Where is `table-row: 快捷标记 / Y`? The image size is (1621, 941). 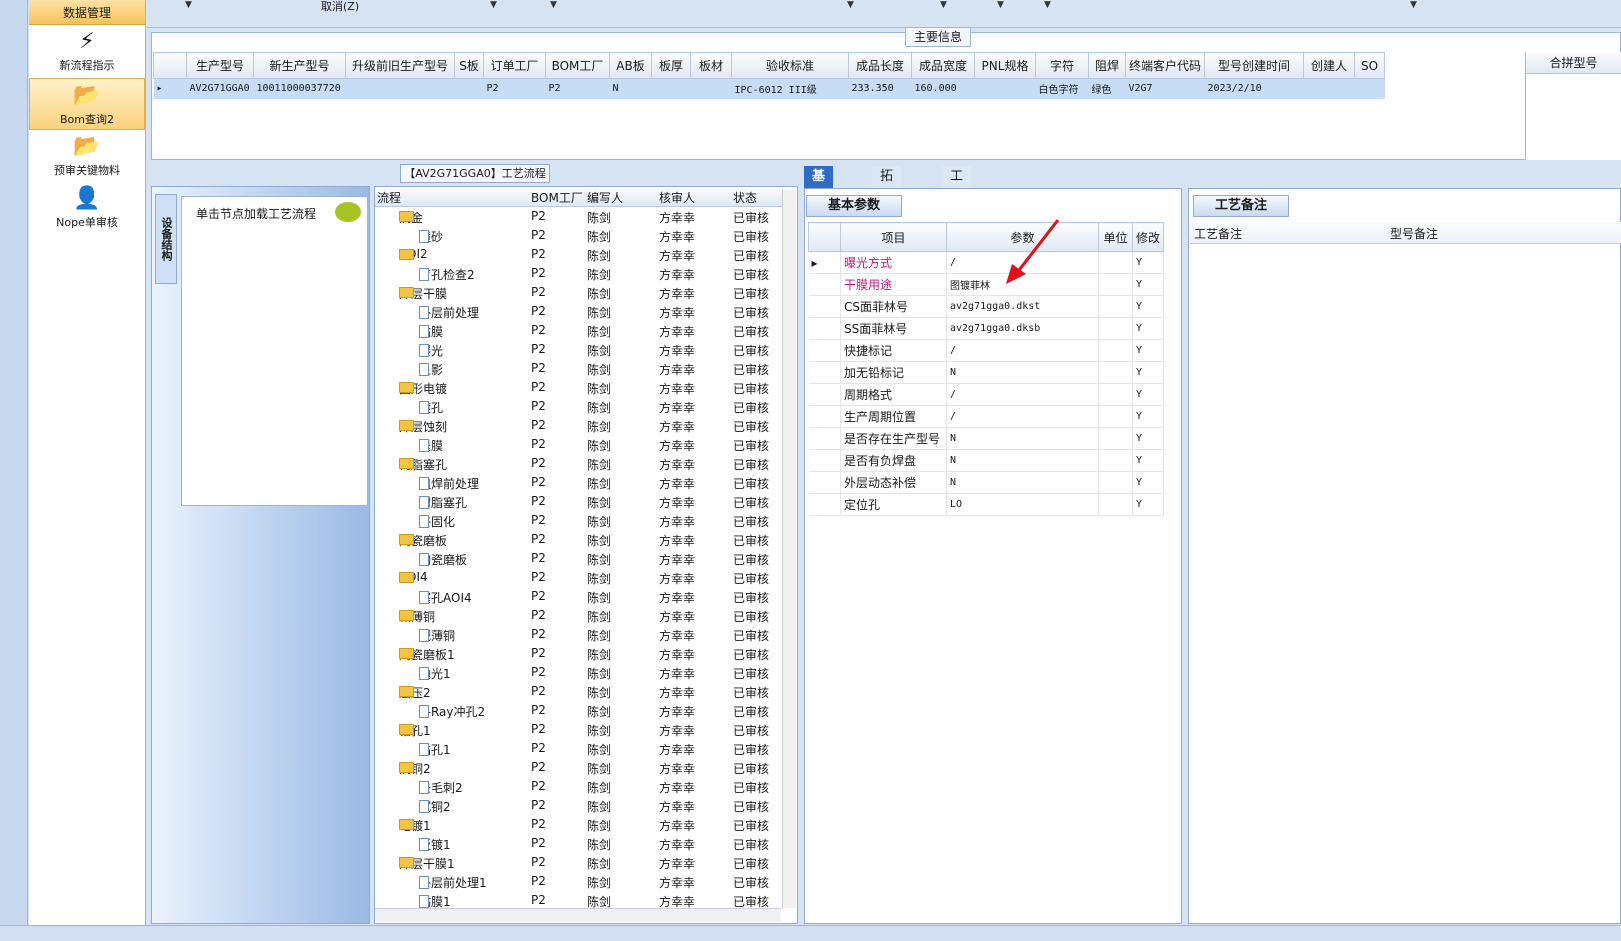
table-row: 快捷标记 / Y is located at coordinates (986, 350).